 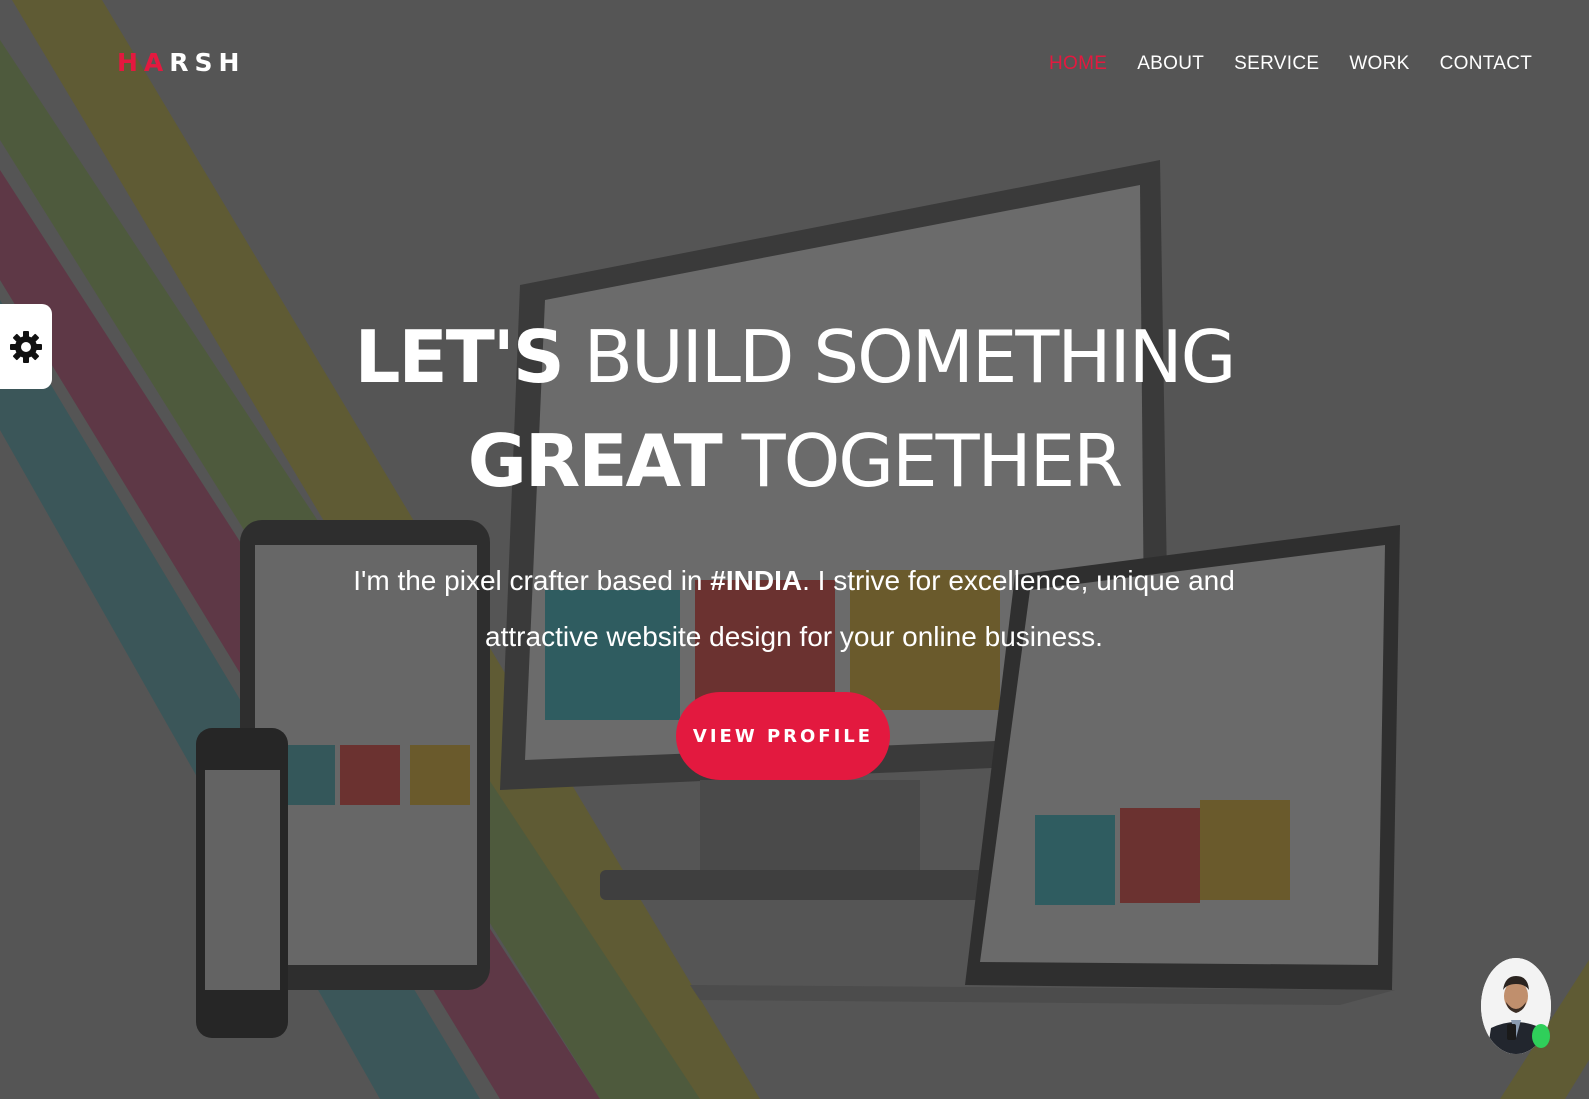 I want to click on gear-icon, so click(x=26, y=346).